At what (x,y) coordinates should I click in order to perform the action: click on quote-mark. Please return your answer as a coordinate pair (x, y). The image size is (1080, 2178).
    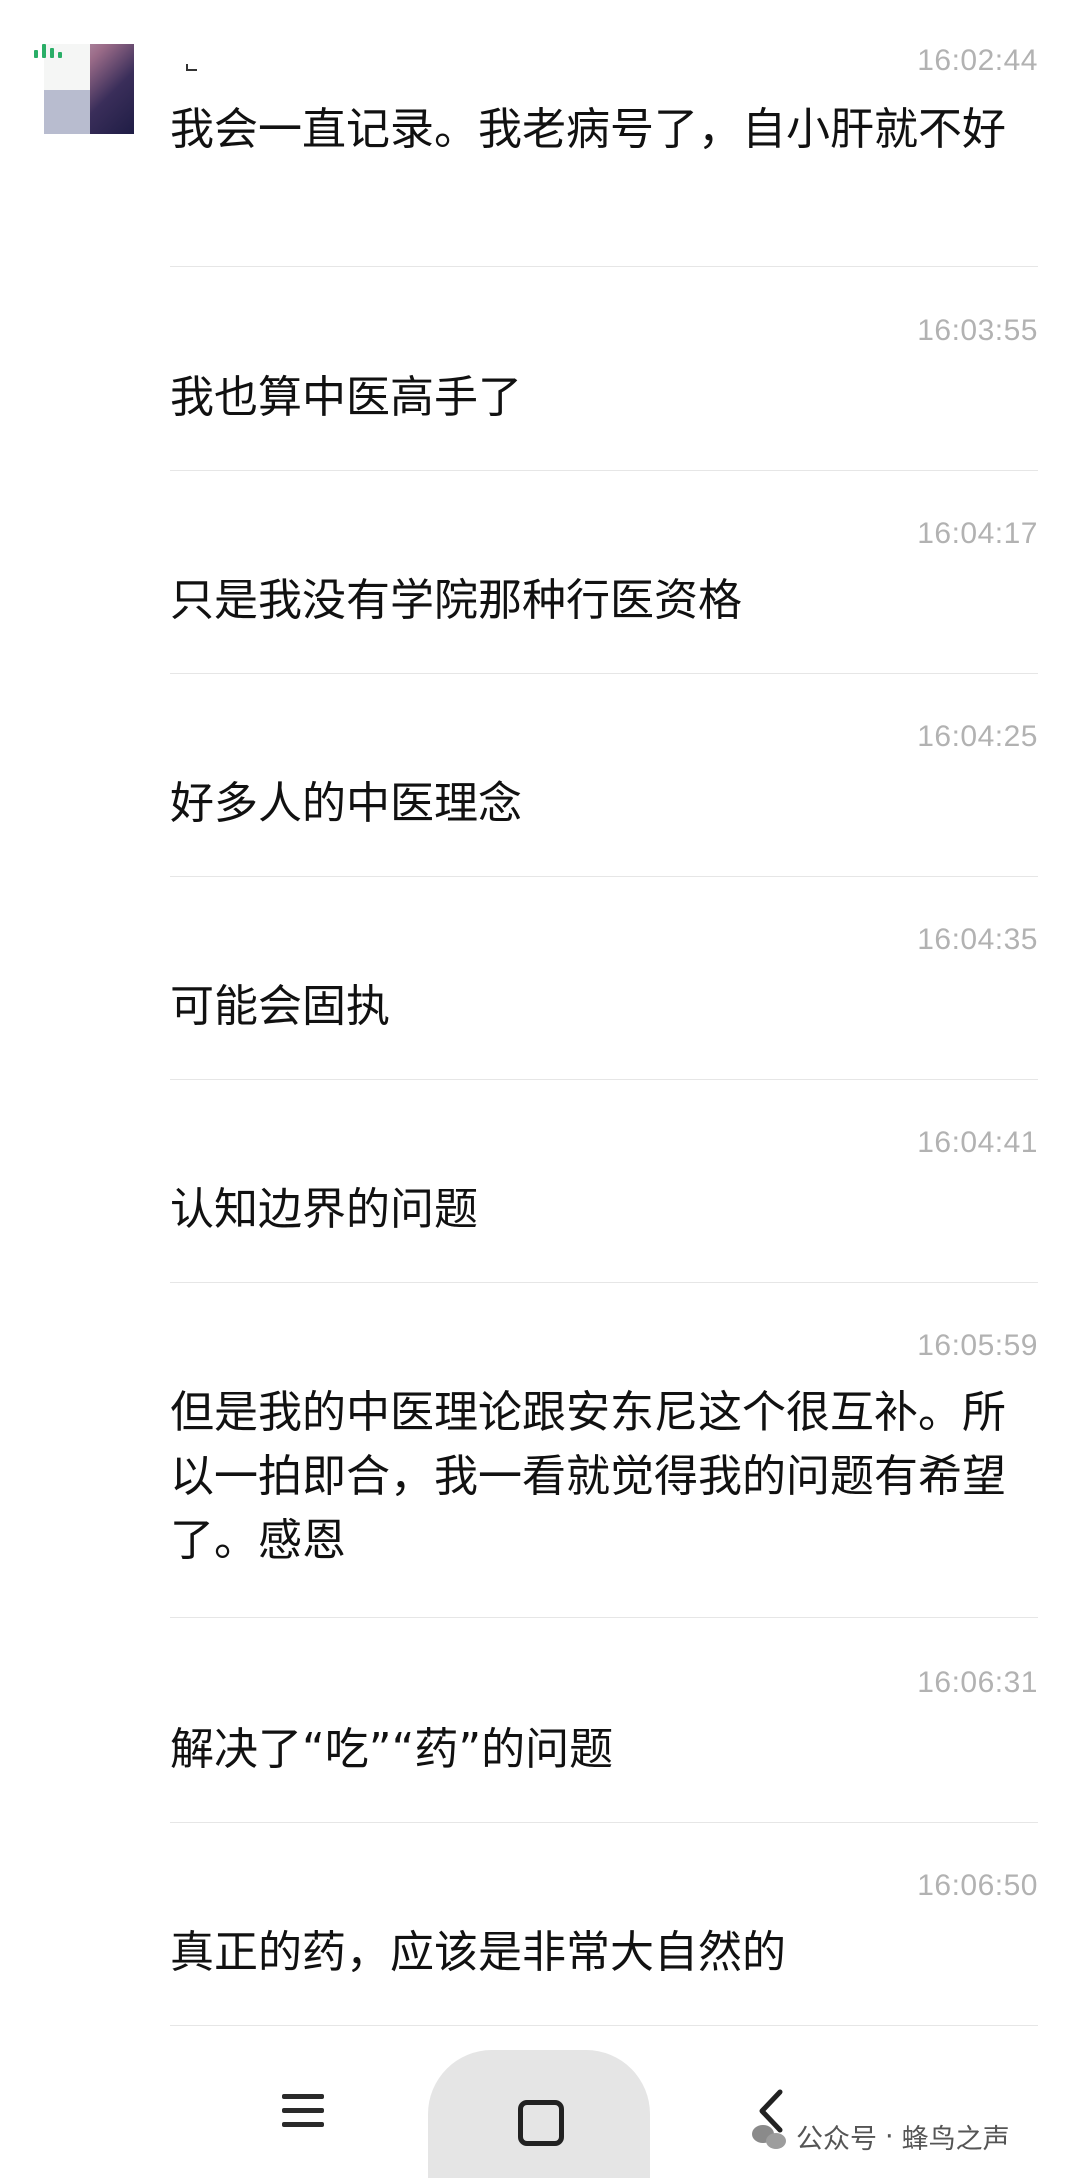
    Looking at the image, I should click on (191, 67).